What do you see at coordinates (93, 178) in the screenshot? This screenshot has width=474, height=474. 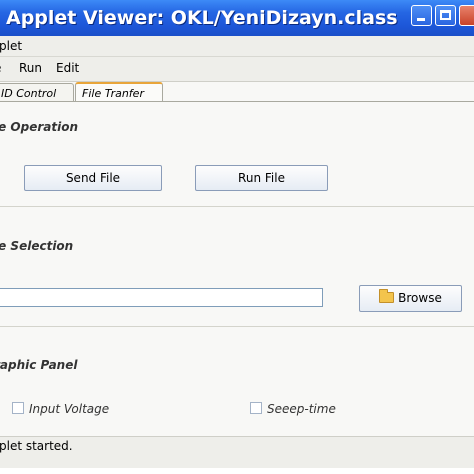 I see `send-file-button: Send File` at bounding box center [93, 178].